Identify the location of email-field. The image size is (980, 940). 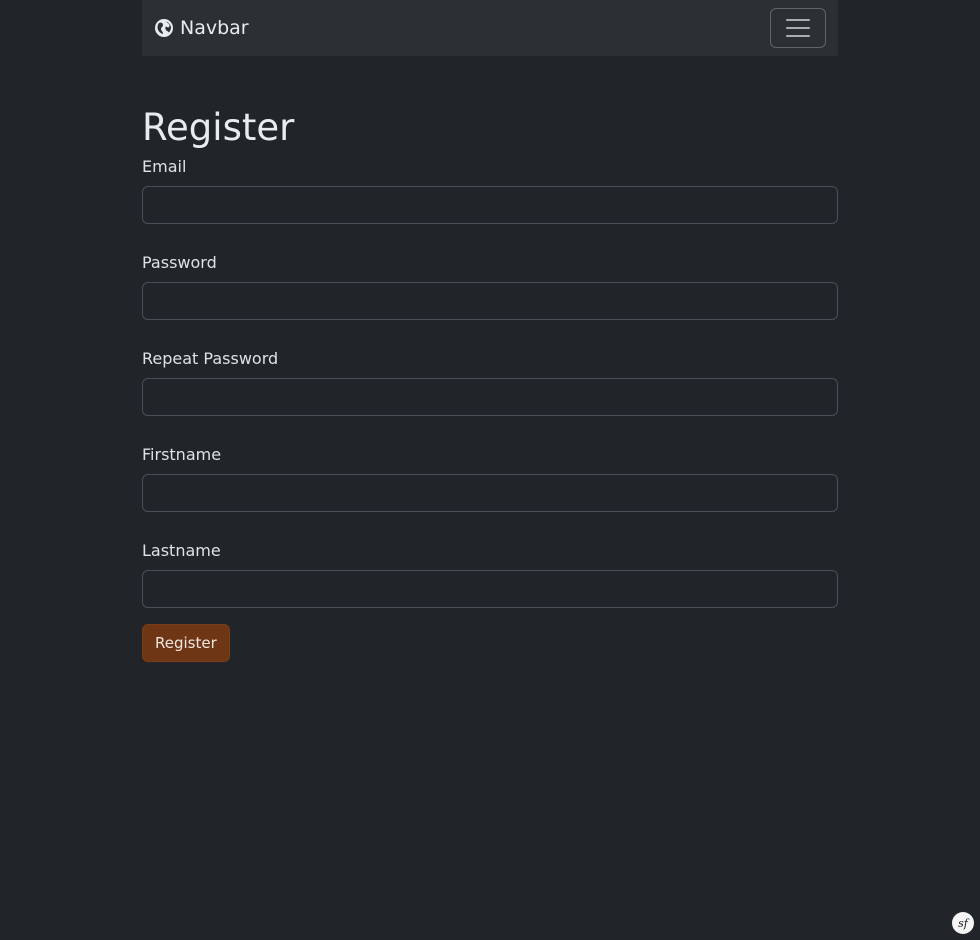
(490, 205).